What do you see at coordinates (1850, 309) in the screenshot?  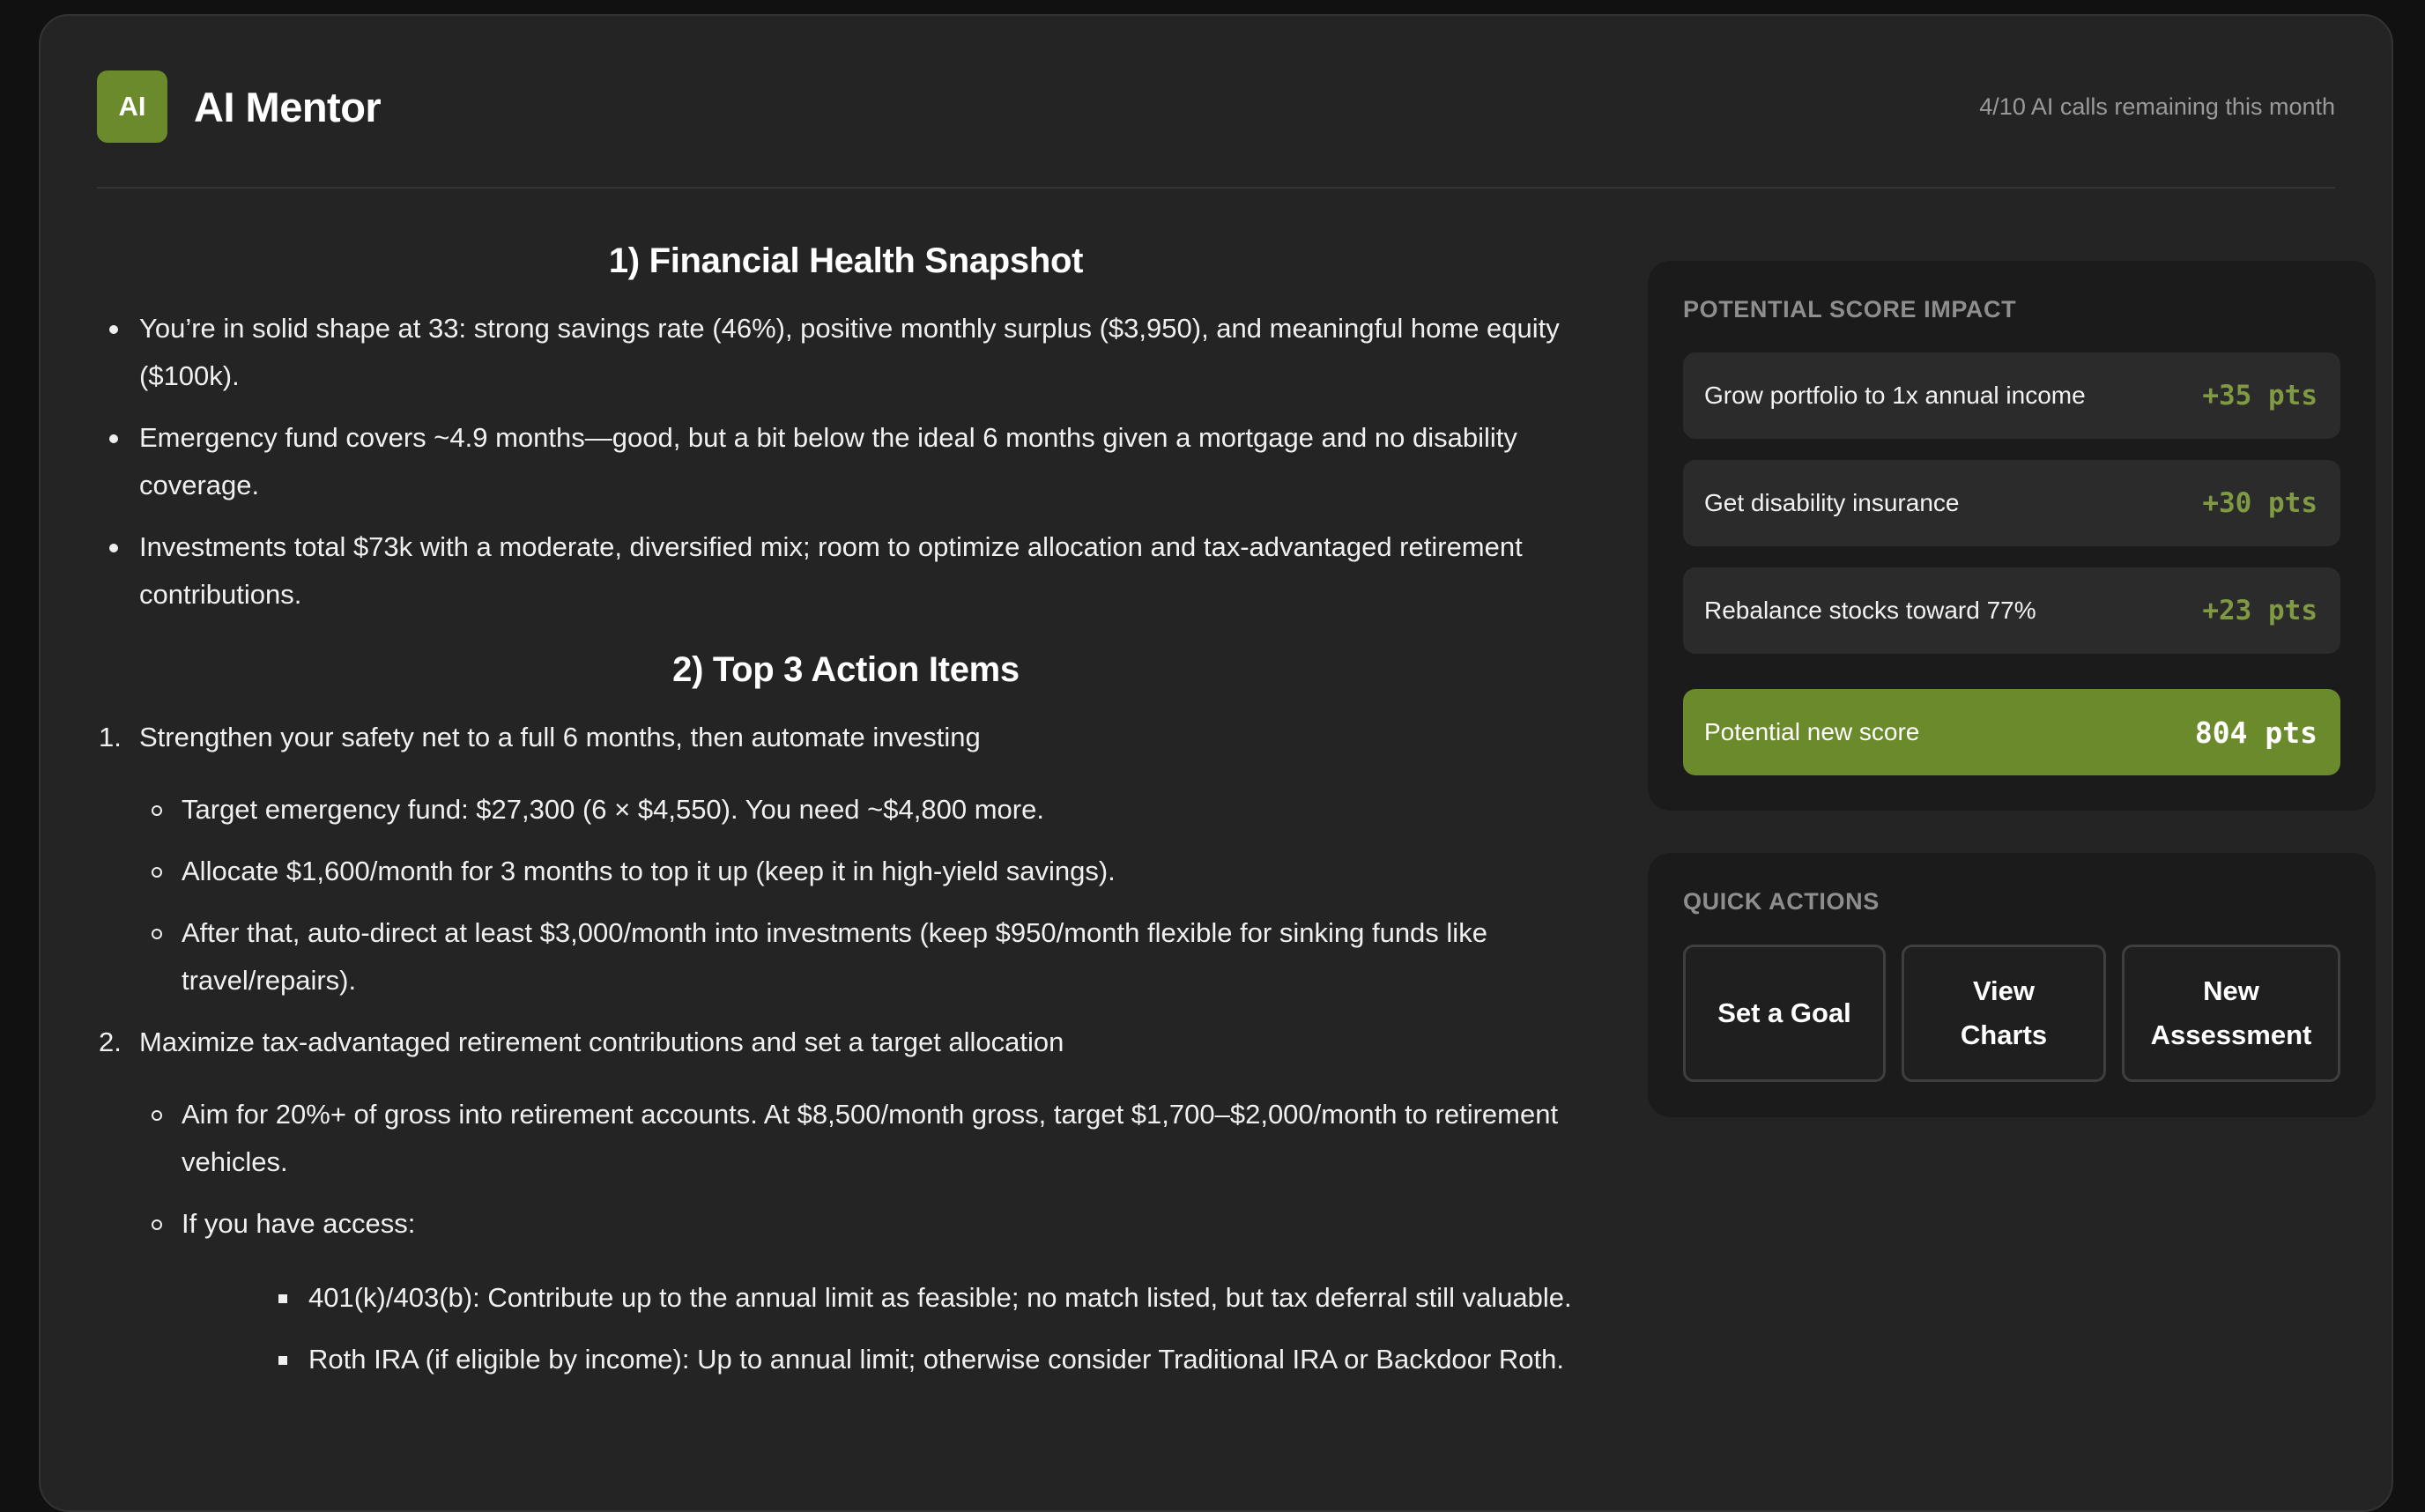 I see `score-impact-label: POTENTIAL SCORE IMPACT` at bounding box center [1850, 309].